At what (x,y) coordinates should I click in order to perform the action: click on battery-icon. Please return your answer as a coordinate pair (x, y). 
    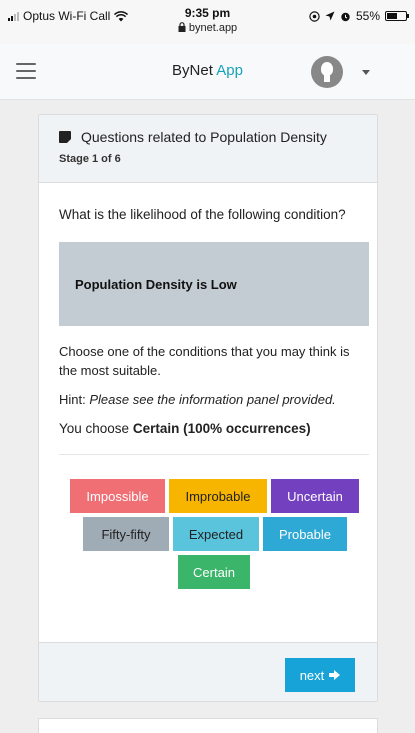
    Looking at the image, I should click on (397, 16).